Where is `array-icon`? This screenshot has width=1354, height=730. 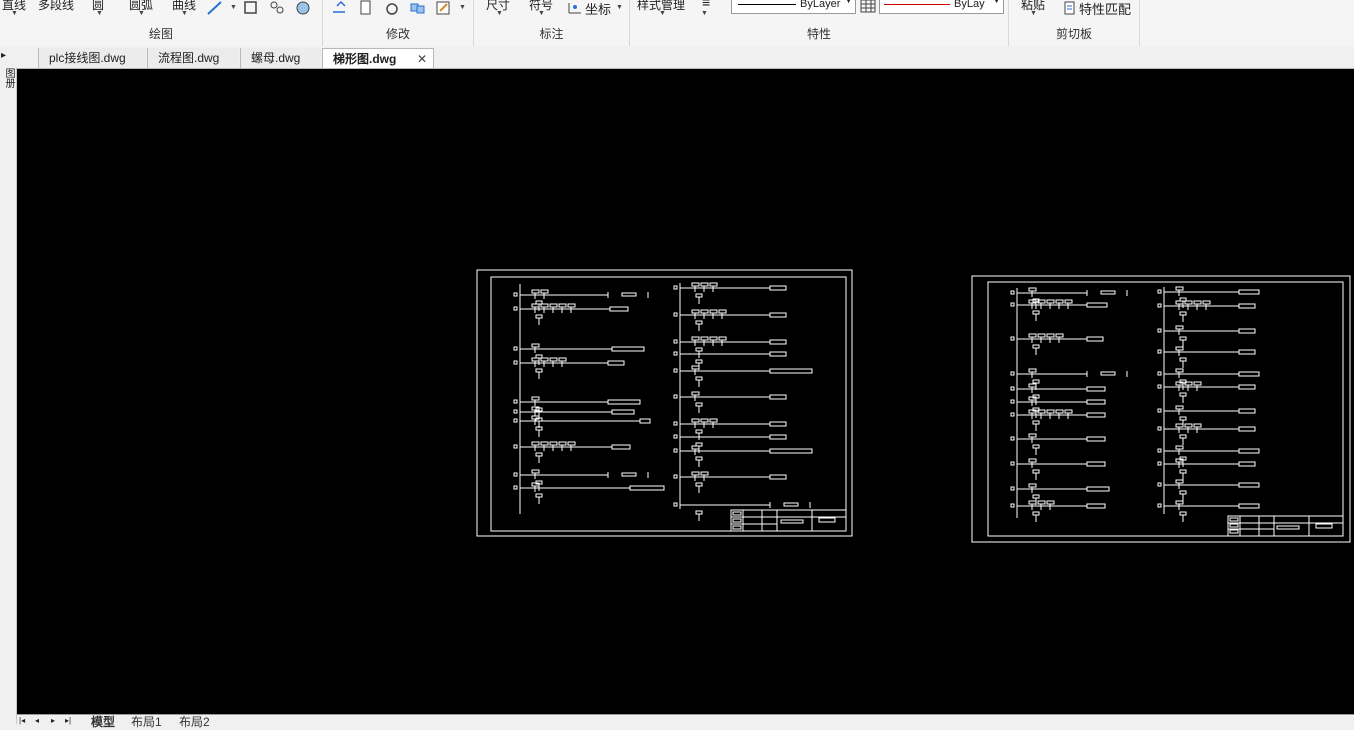
array-icon is located at coordinates (418, 8).